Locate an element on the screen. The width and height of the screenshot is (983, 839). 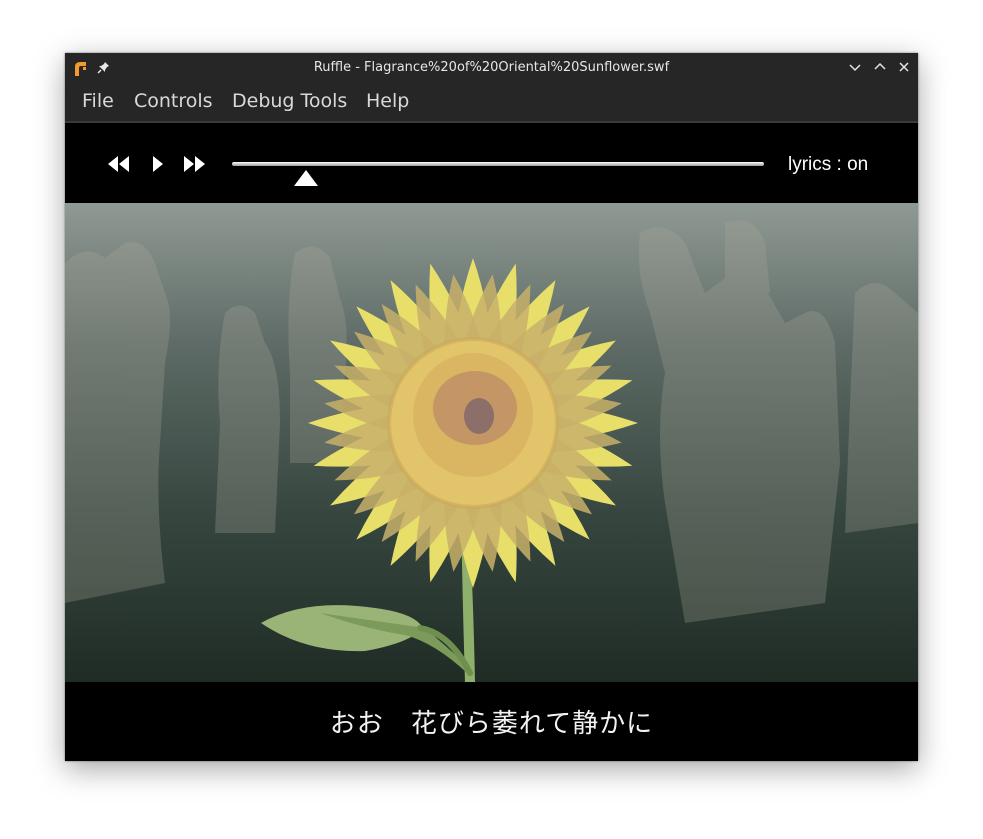
menu-debug-tools: Debug Tools is located at coordinates (289, 101).